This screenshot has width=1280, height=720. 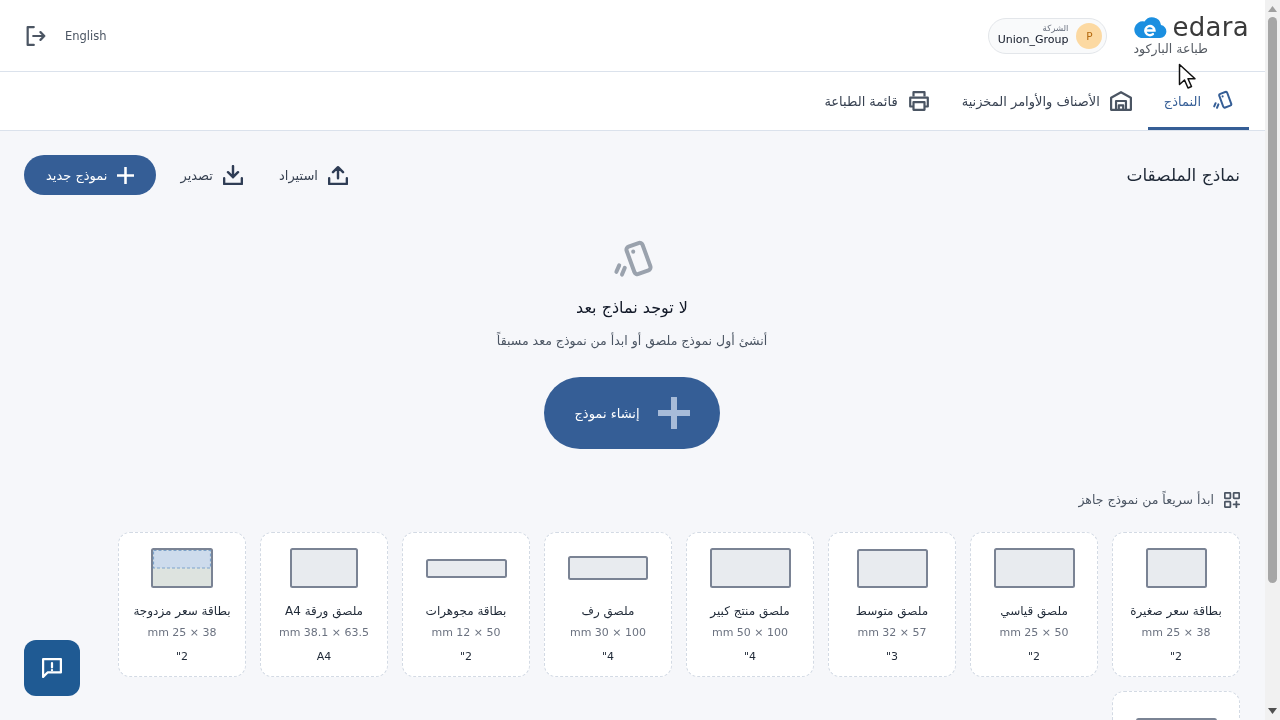 What do you see at coordinates (750, 611) in the screenshot?
I see `template-name: ملصق منتج كبير` at bounding box center [750, 611].